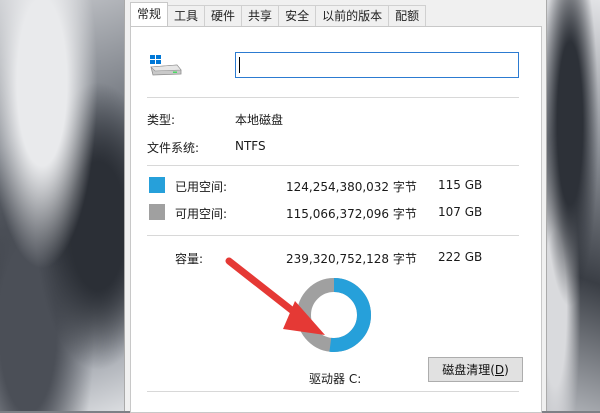  I want to click on windows-drive-icon, so click(166, 65).